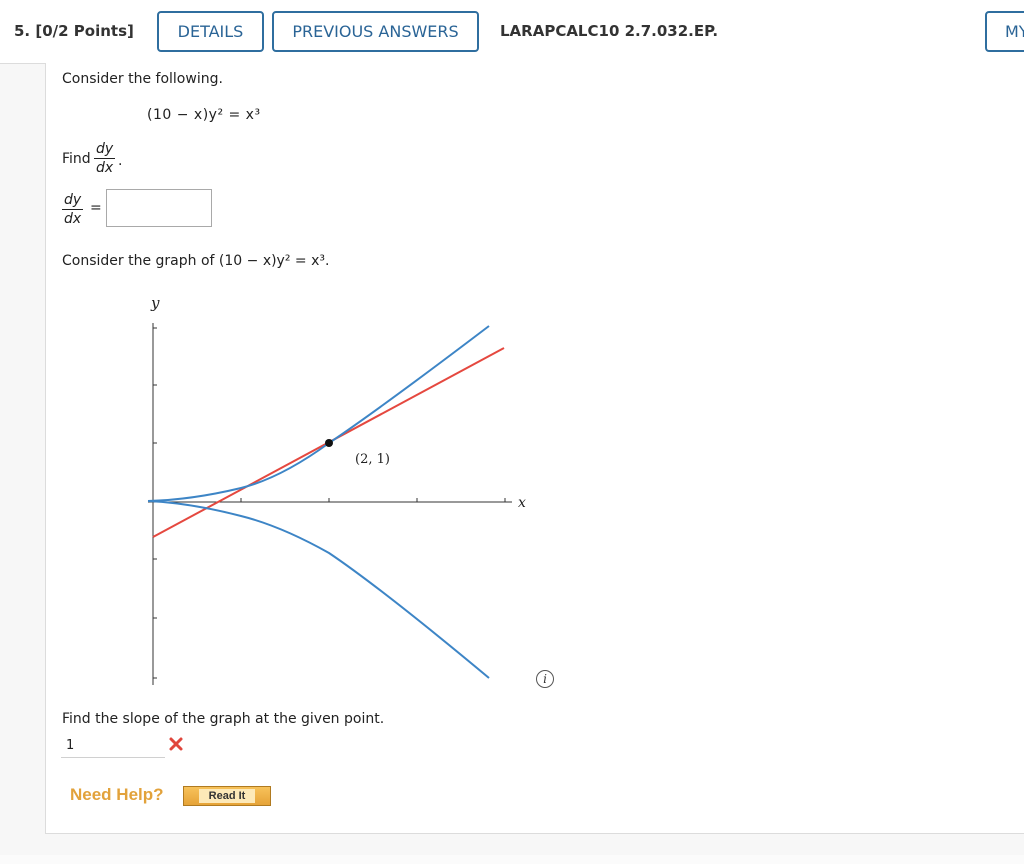 The image size is (1024, 864). I want to click on find-period: ., so click(120, 161).